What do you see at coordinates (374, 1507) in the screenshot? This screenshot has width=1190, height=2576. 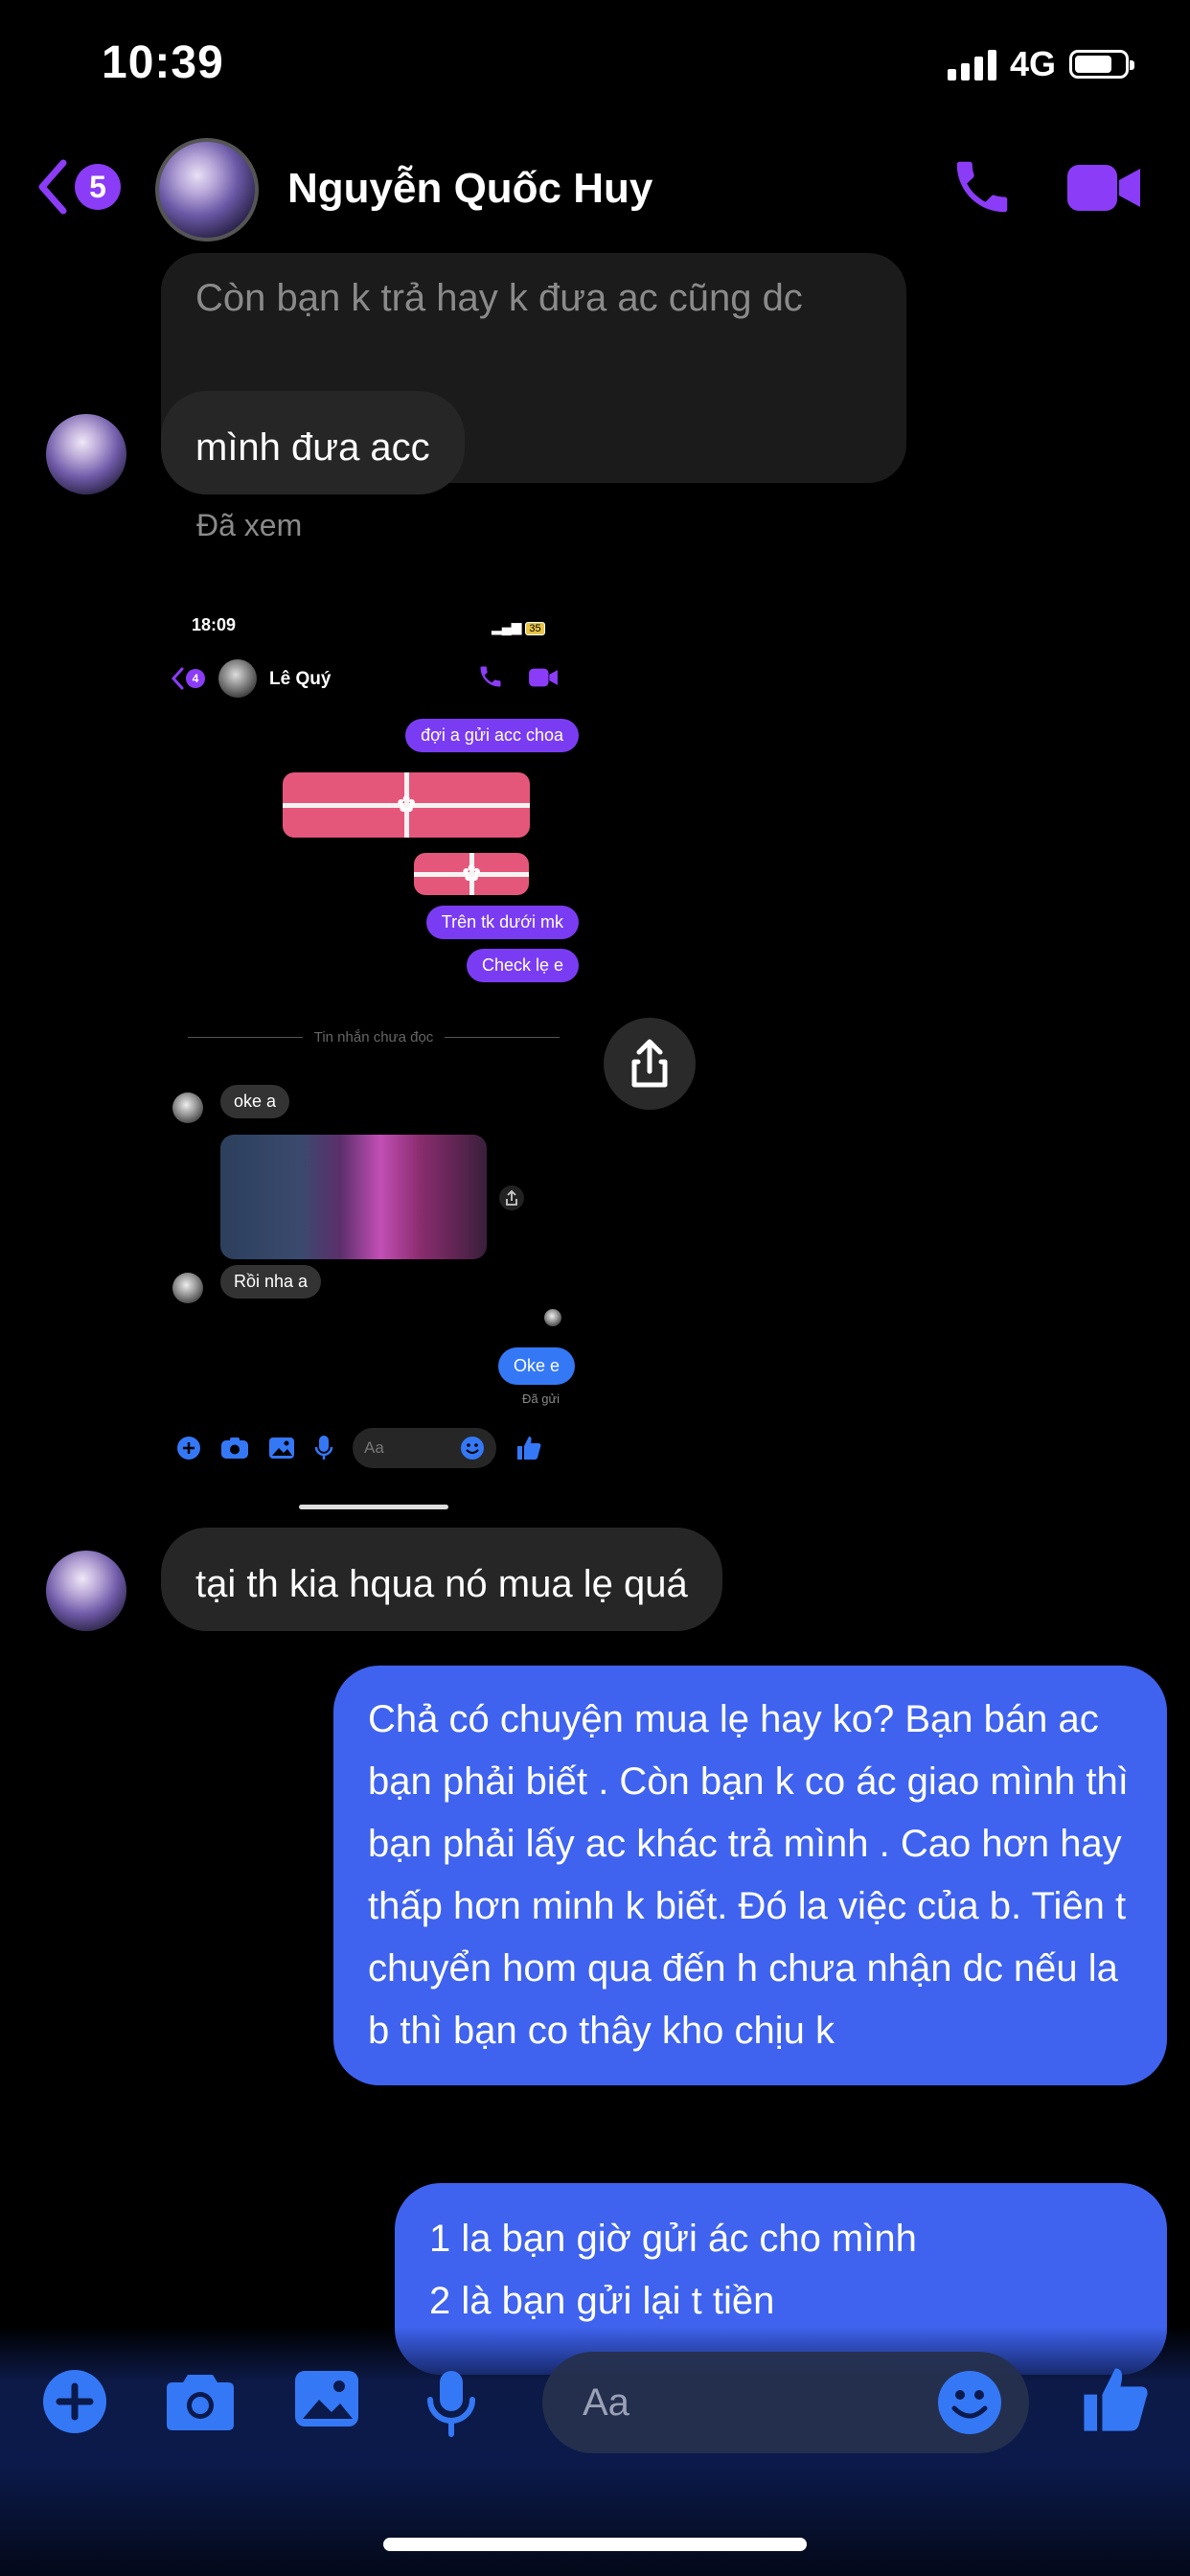 I see `screenshot-home-indicator` at bounding box center [374, 1507].